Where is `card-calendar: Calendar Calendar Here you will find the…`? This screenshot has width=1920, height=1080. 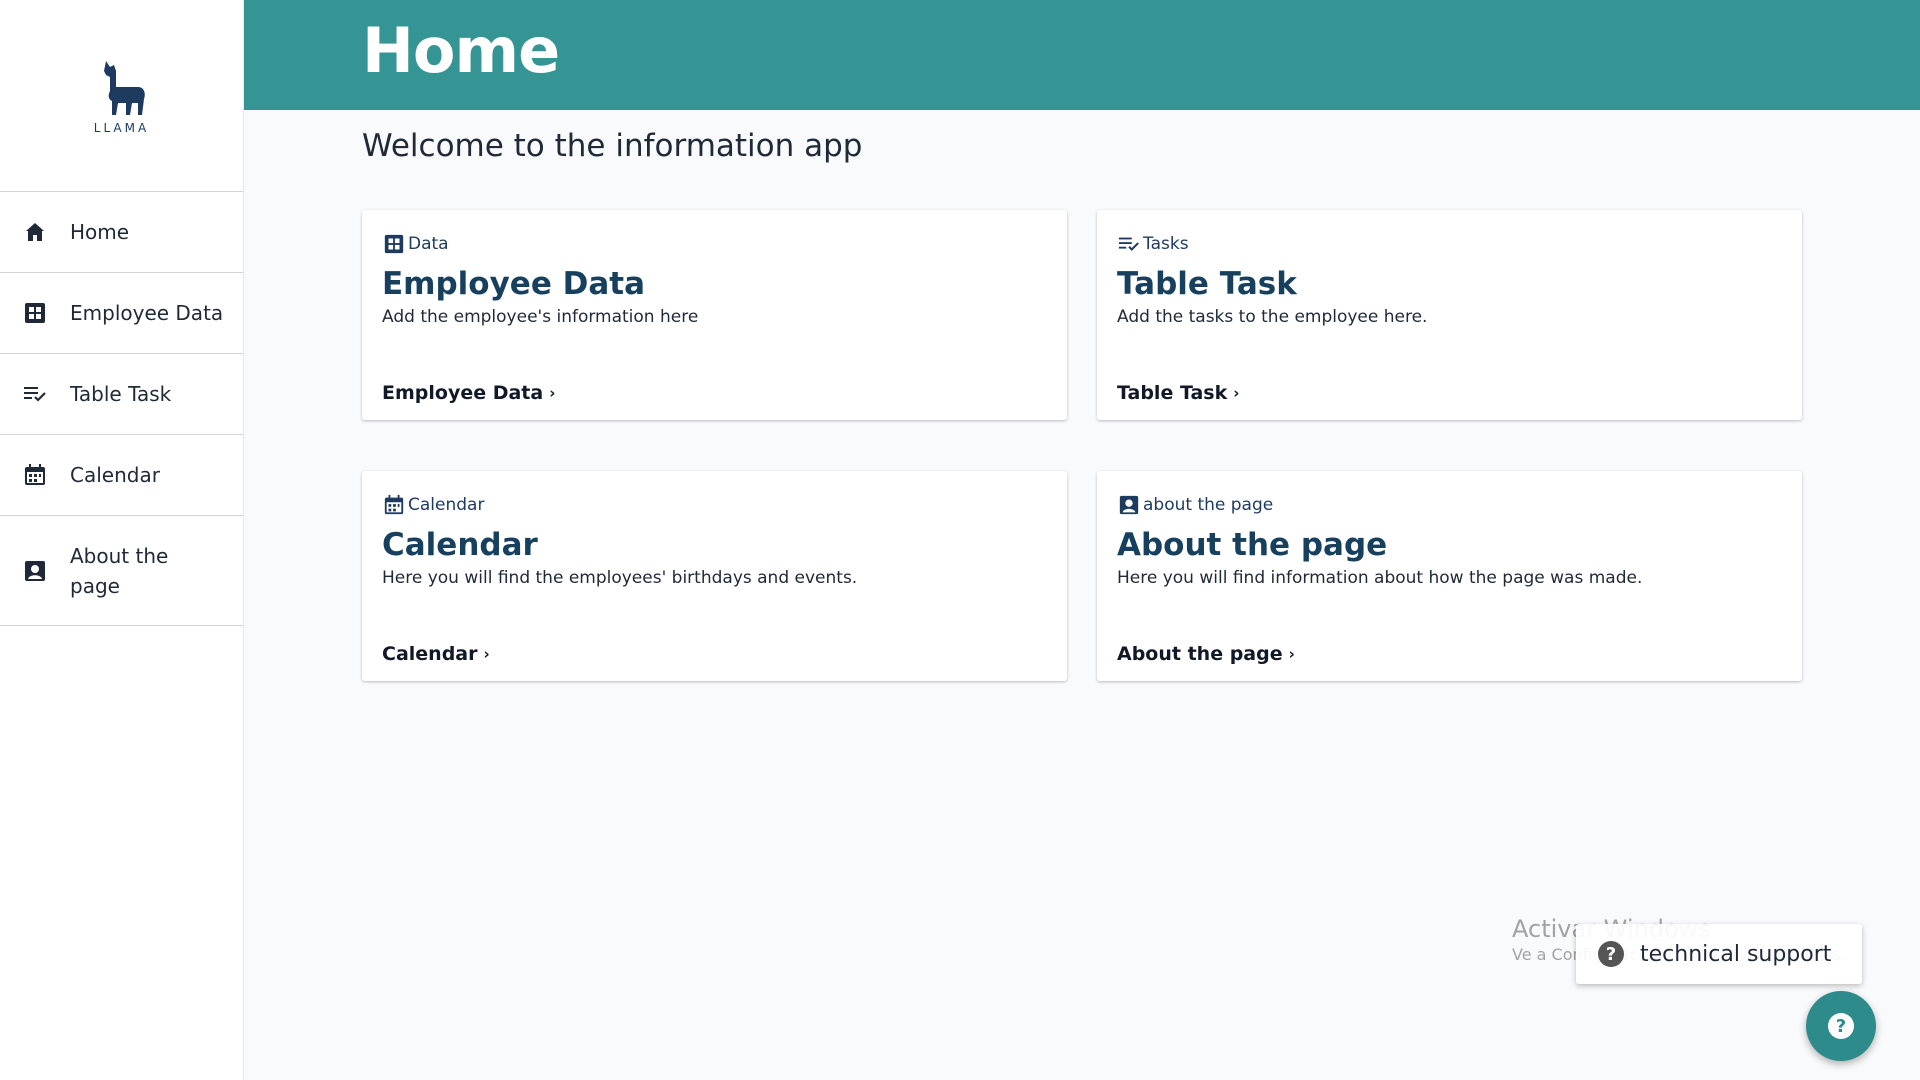 card-calendar: Calendar Calendar Here you will find the… is located at coordinates (714, 576).